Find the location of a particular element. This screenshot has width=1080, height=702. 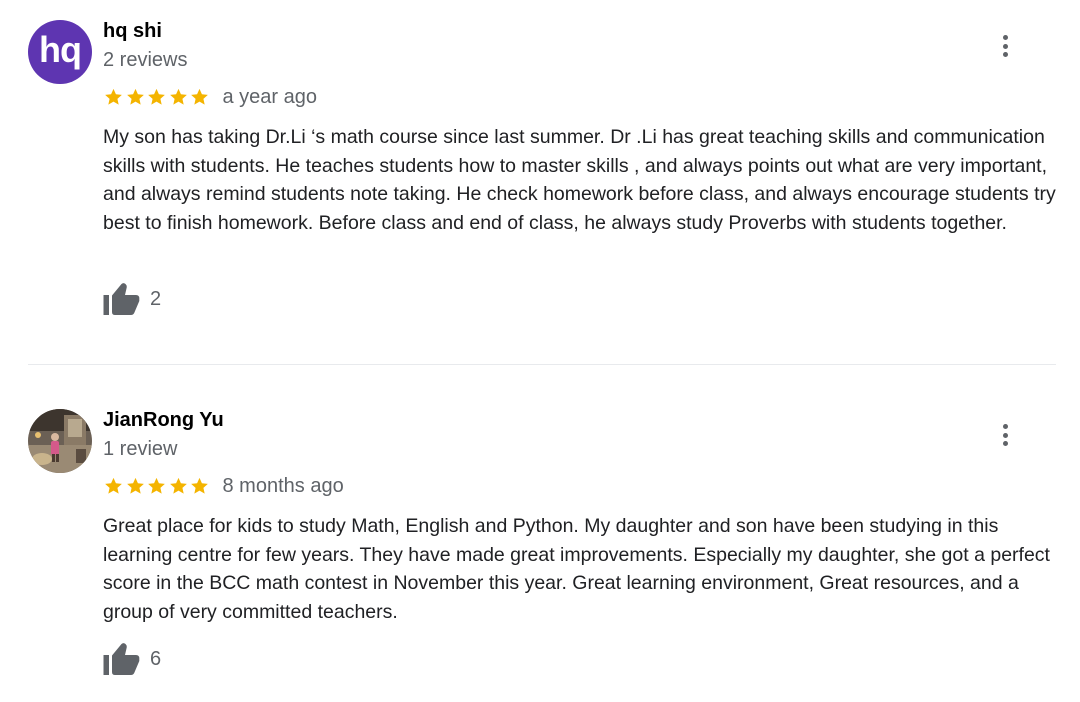

like-count: 2 is located at coordinates (156, 298).